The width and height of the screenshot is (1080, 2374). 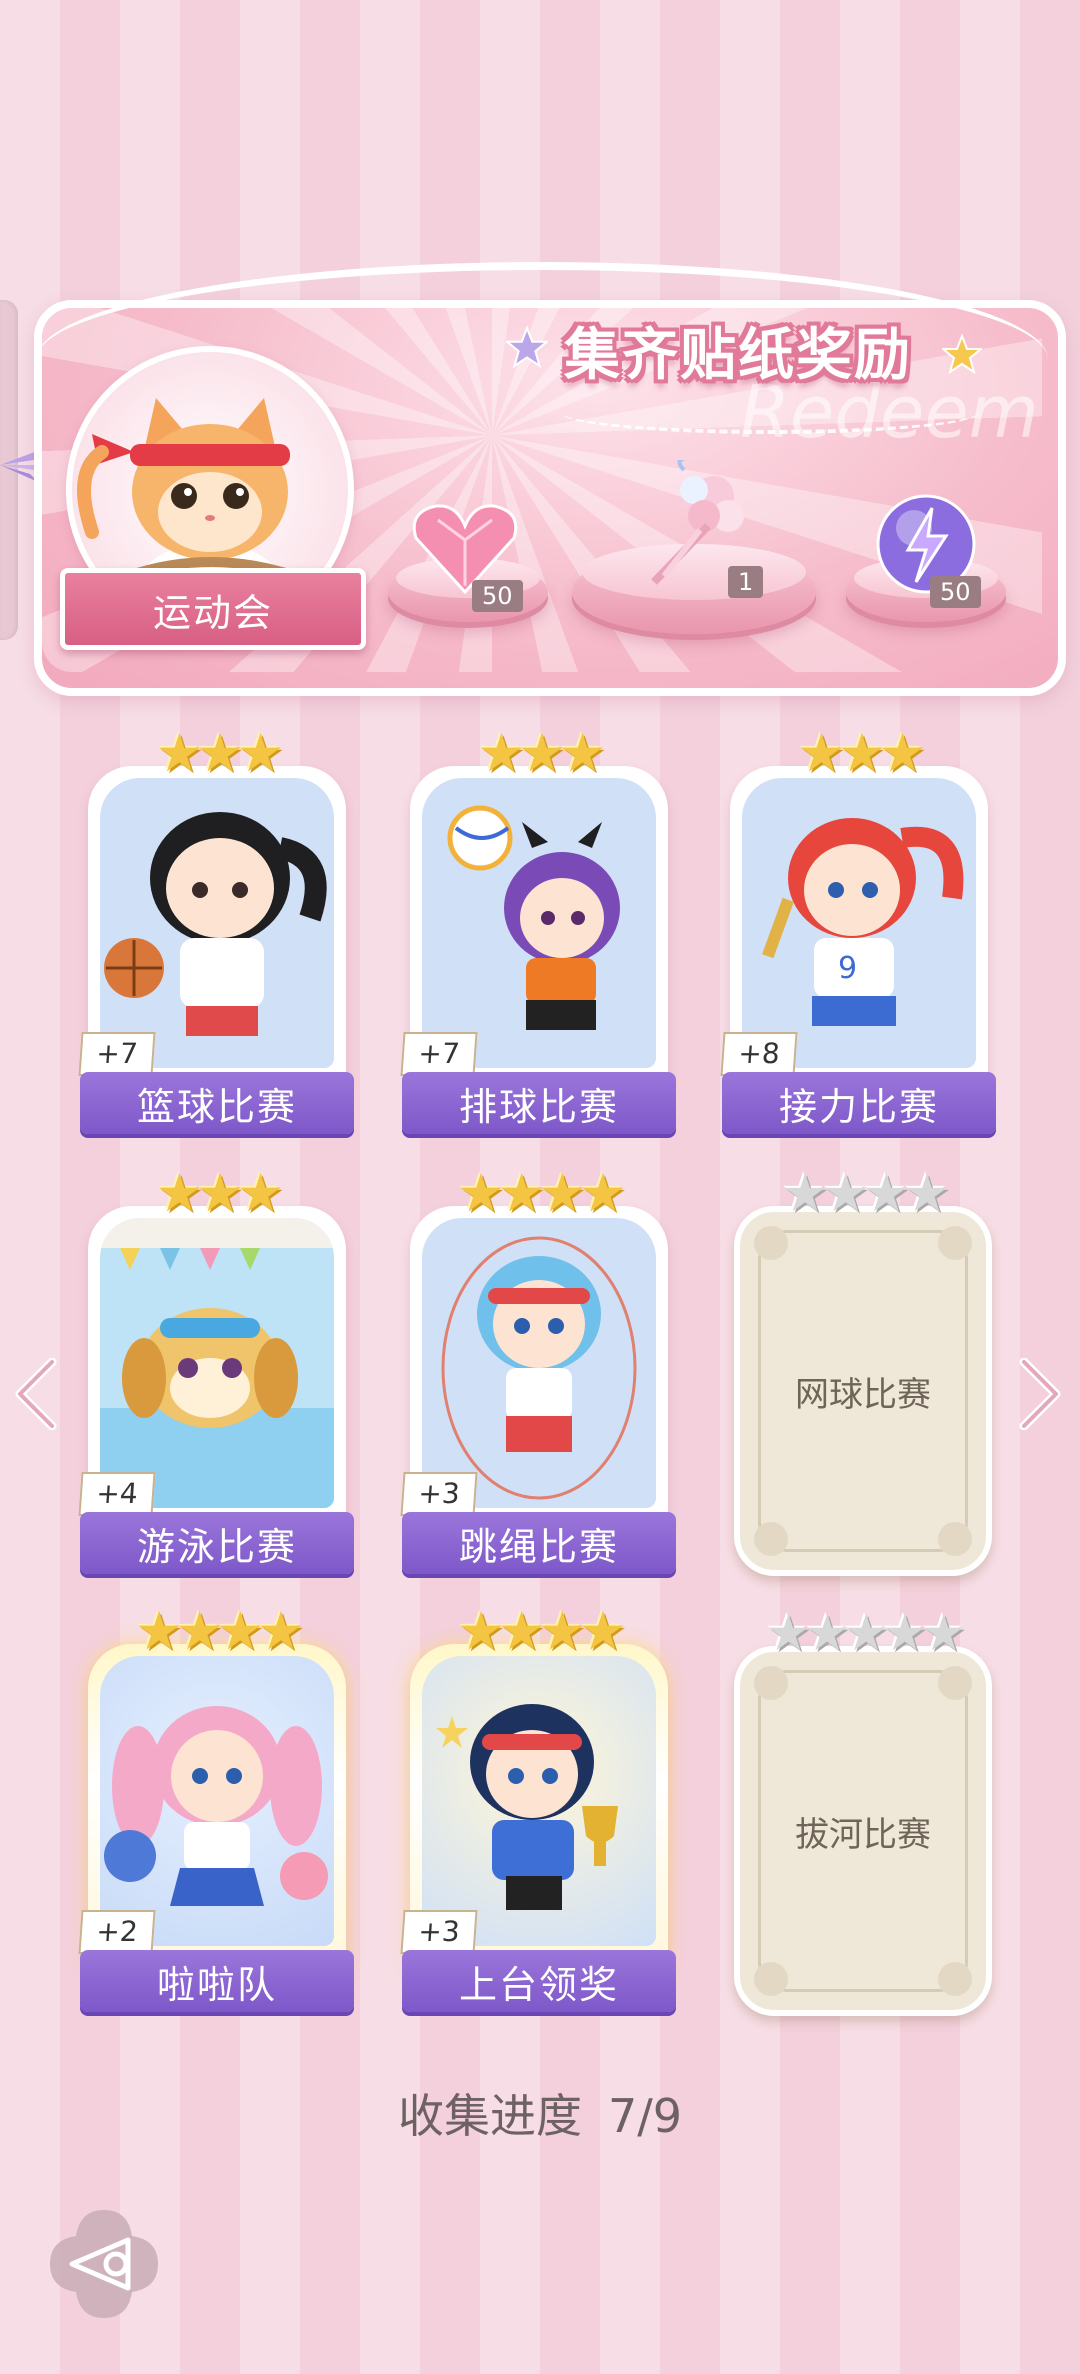 I want to click on sticker-name: 拔河比赛, so click(x=863, y=1834).